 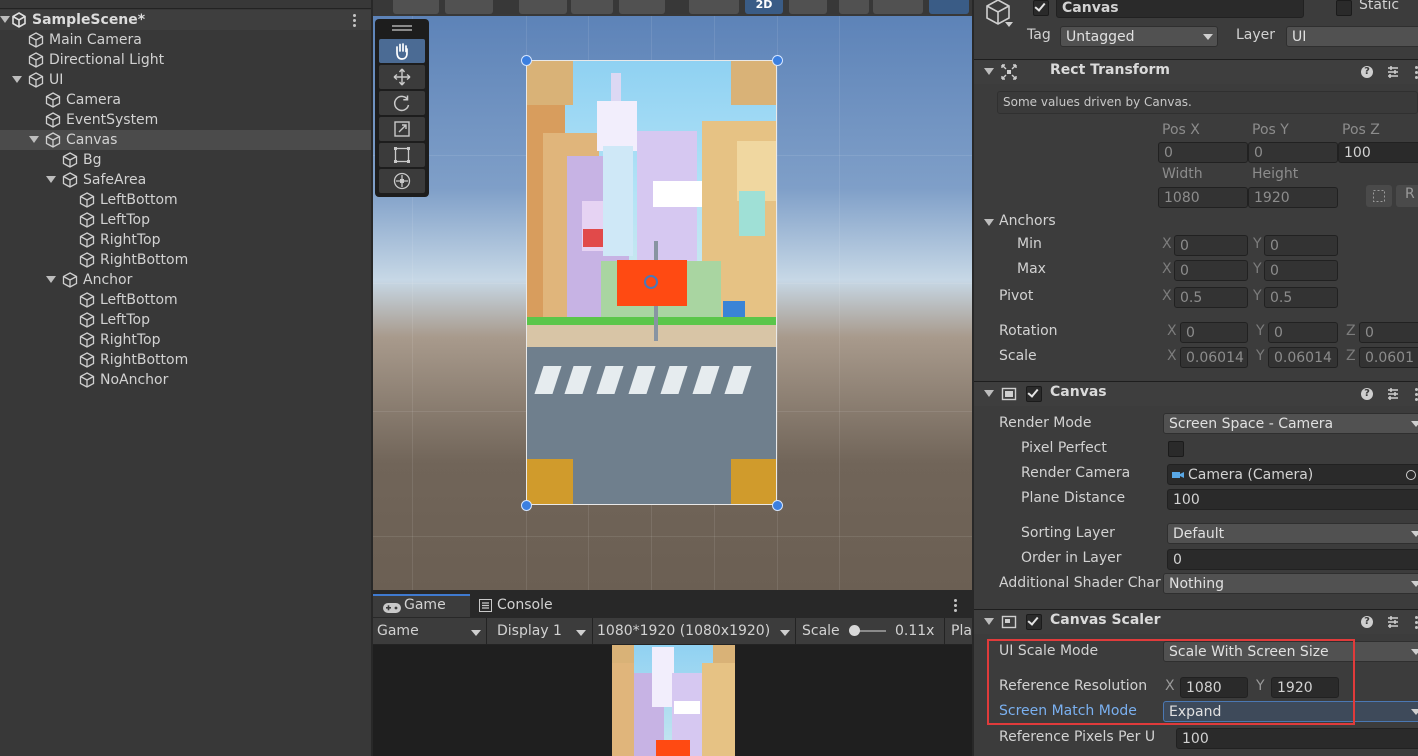 What do you see at coordinates (854, 7) in the screenshot?
I see `audio-toggle-button` at bounding box center [854, 7].